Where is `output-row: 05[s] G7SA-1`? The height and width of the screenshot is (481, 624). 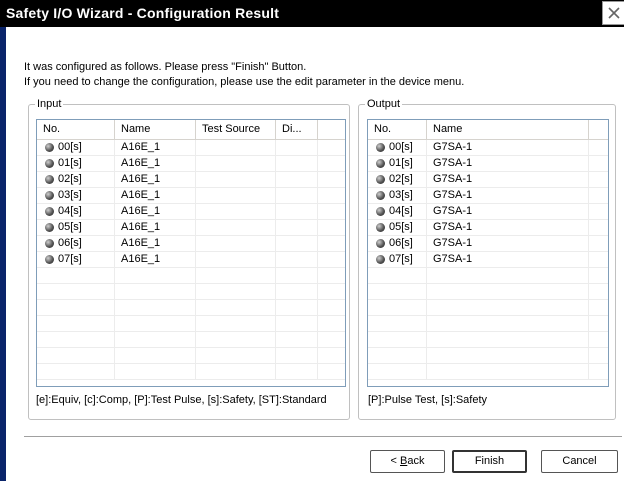
output-row: 05[s] G7SA-1 is located at coordinates (488, 228).